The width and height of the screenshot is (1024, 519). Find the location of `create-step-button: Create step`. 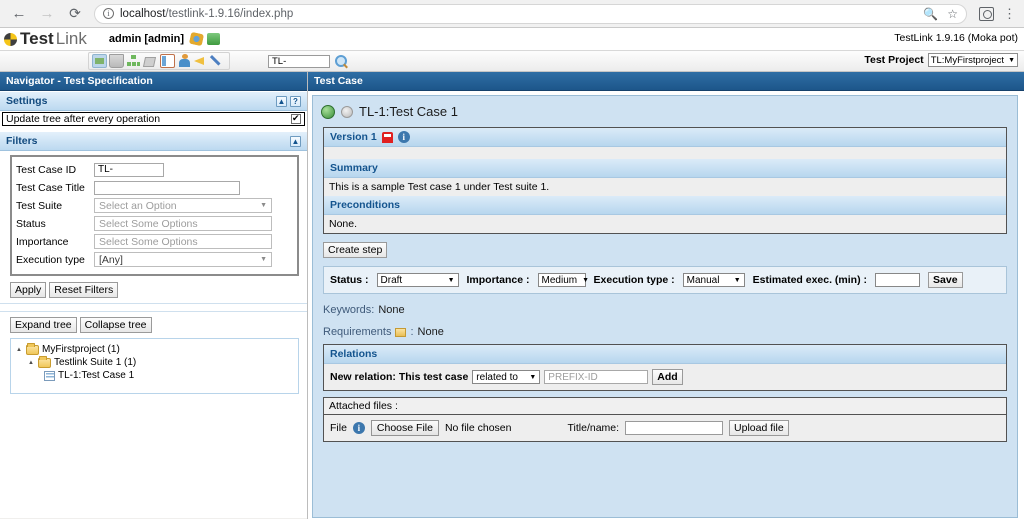

create-step-button: Create step is located at coordinates (355, 250).